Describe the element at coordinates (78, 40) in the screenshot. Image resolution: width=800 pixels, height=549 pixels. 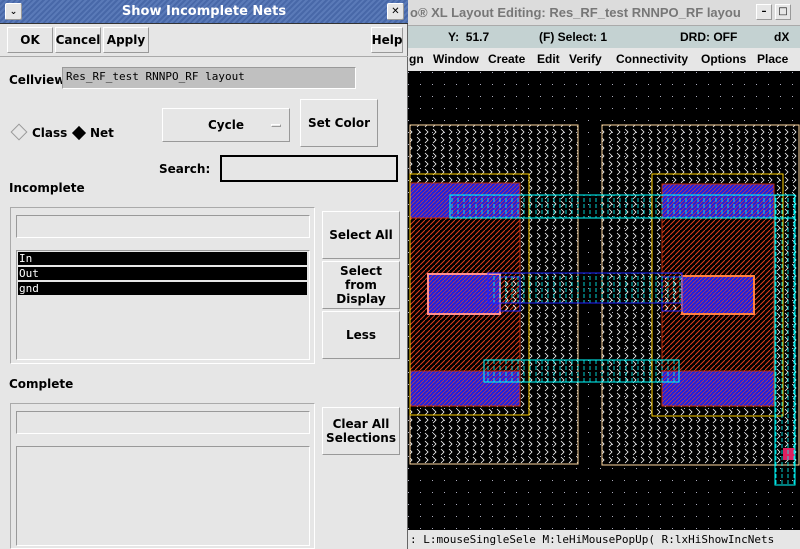
I see `cancel-button: Cancel` at that location.